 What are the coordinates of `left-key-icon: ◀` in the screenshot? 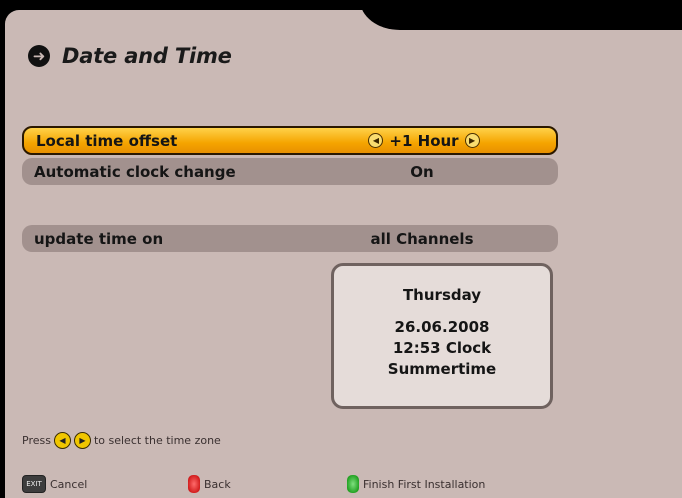 It's located at (62, 440).